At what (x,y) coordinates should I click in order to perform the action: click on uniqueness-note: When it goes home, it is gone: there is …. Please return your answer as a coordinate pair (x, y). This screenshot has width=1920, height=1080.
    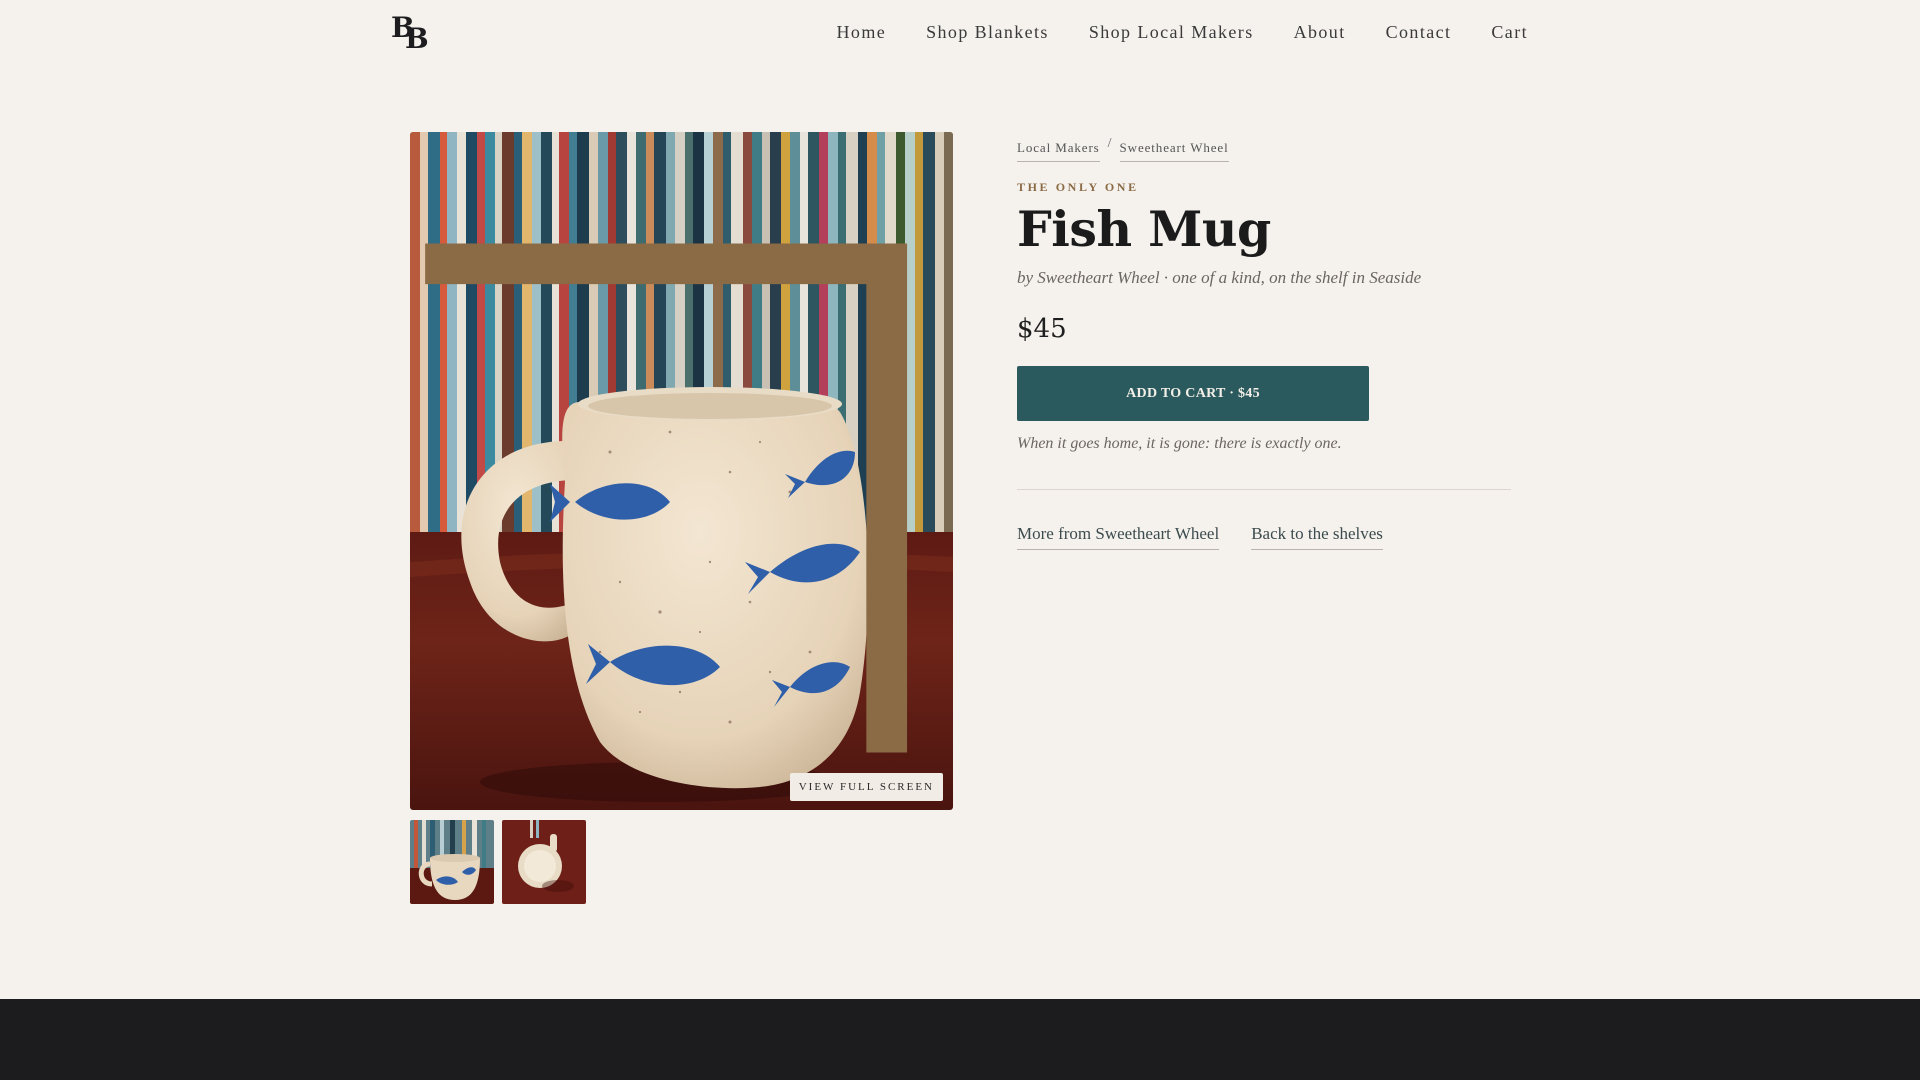
    Looking at the image, I should click on (1179, 443).